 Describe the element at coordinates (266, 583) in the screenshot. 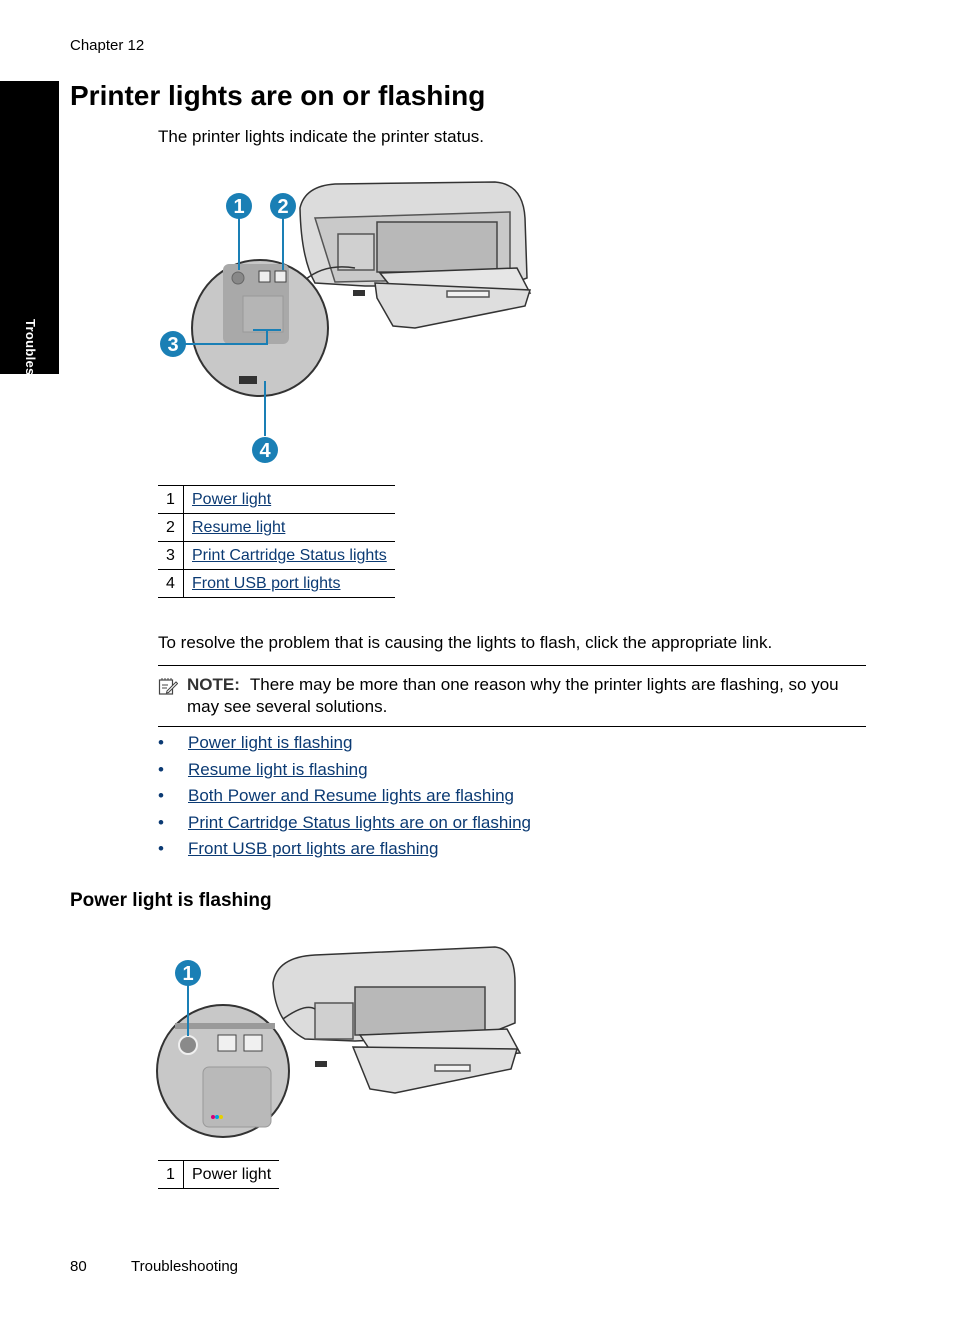

I see `callout-link: Front USB port lights` at that location.